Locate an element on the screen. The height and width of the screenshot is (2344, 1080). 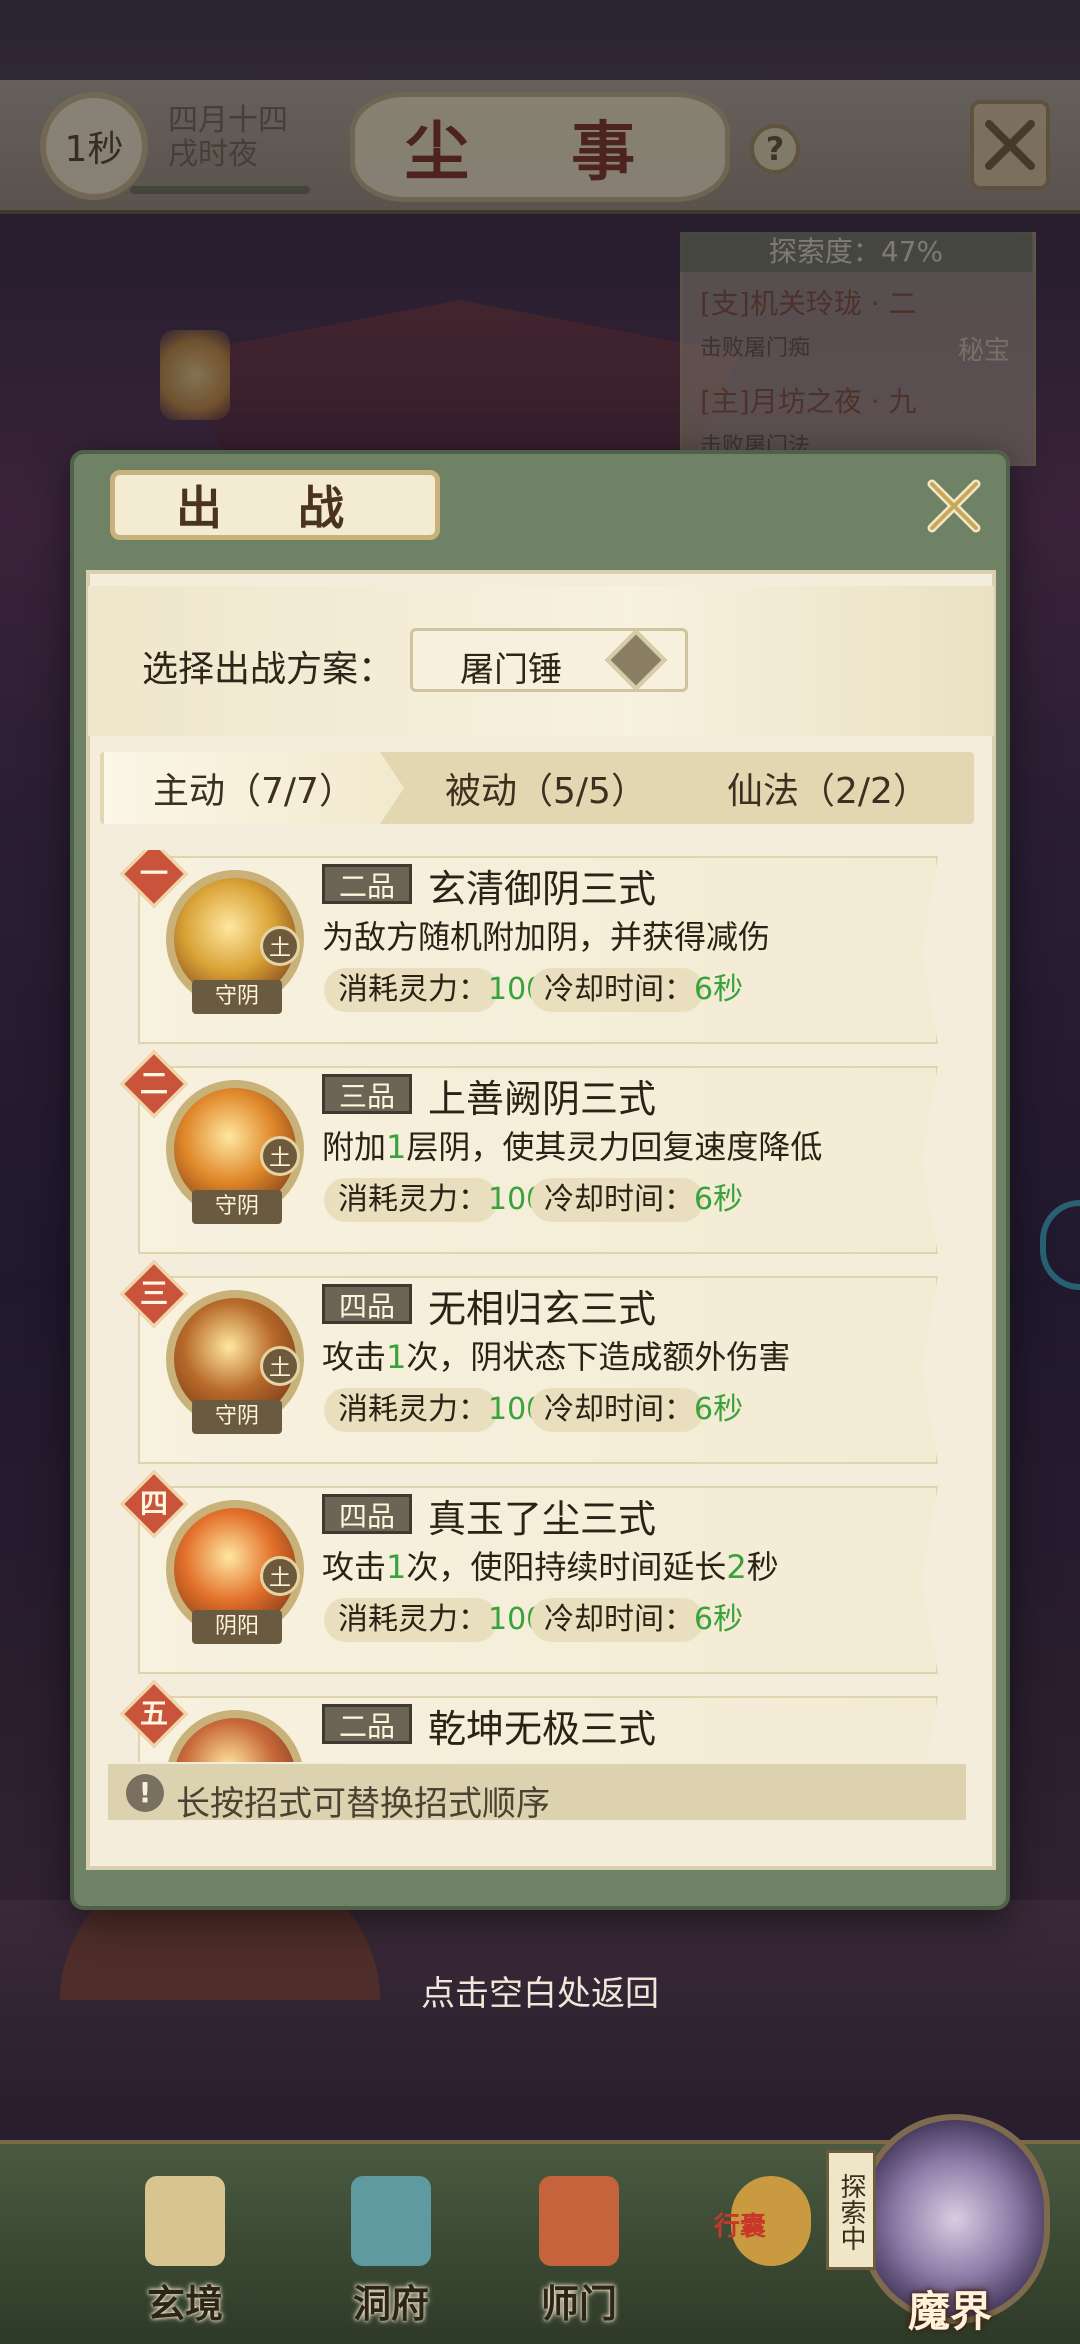
sect-banner-icon is located at coordinates (579, 2221).